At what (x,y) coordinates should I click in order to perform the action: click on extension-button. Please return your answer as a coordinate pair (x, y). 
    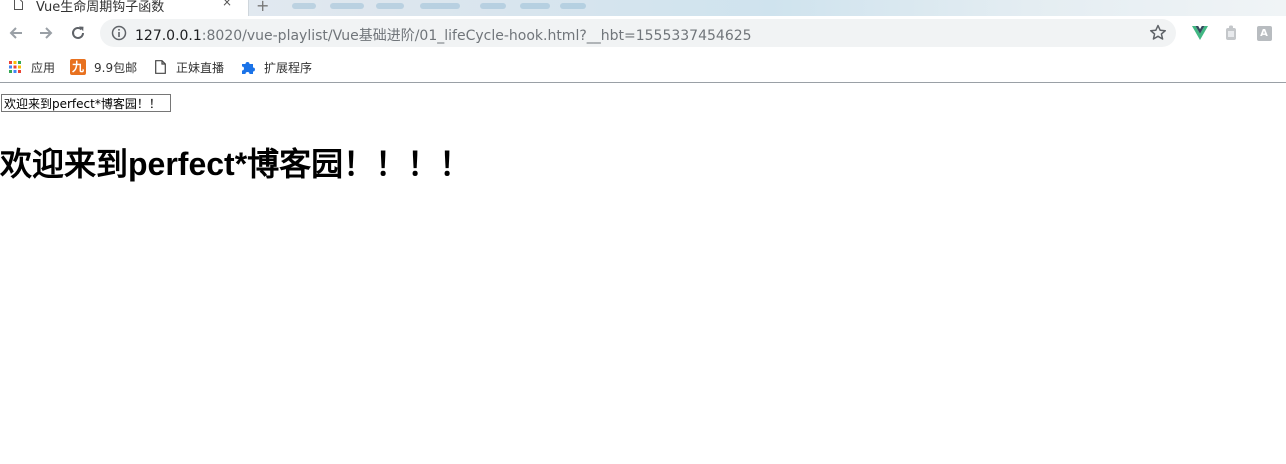
    Looking at the image, I should click on (1231, 33).